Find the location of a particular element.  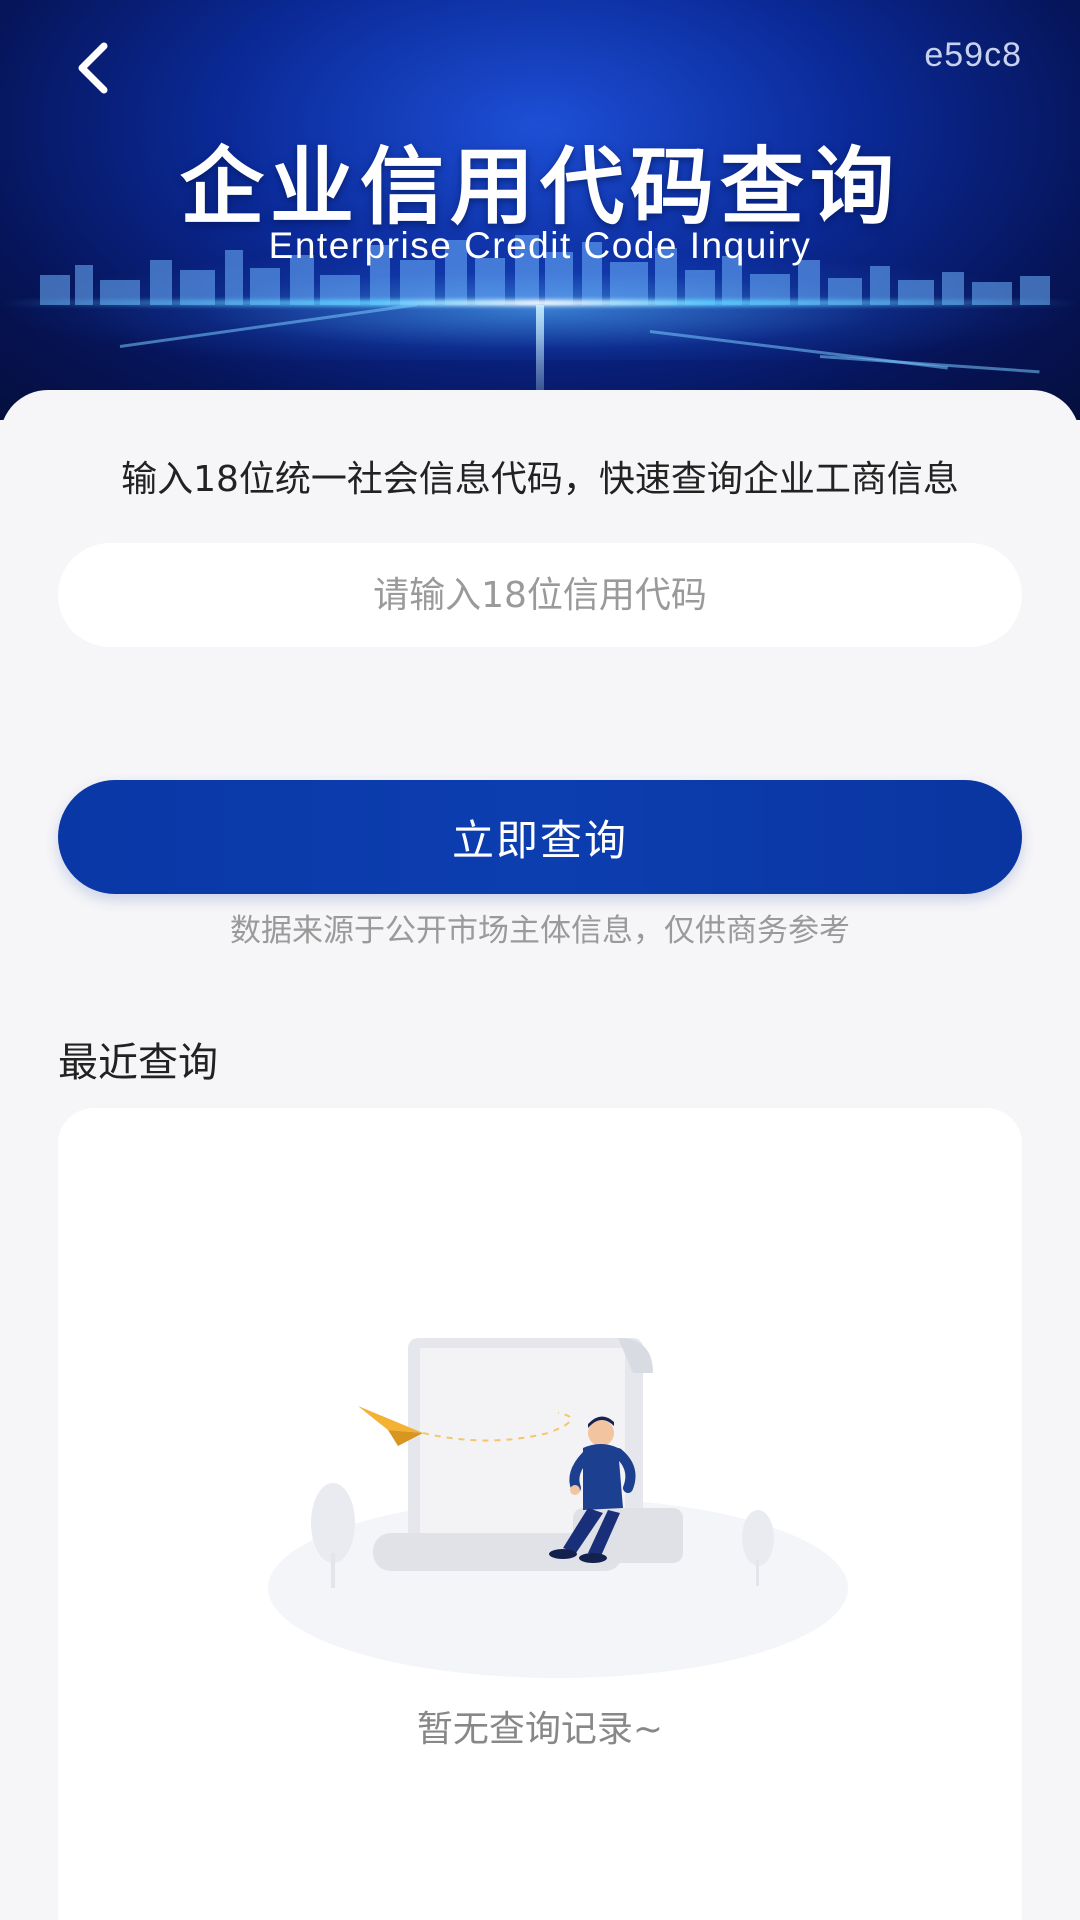

recent-queries-title: 最近查询 is located at coordinates (138, 1063).